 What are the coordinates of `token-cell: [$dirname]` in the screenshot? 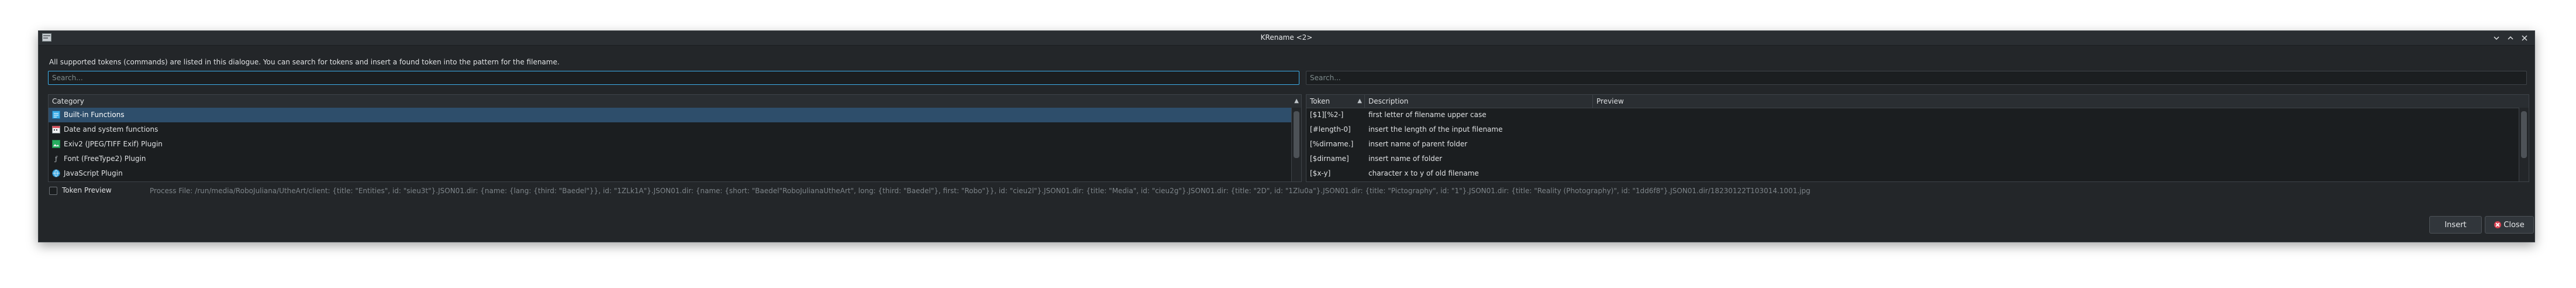 It's located at (1329, 159).